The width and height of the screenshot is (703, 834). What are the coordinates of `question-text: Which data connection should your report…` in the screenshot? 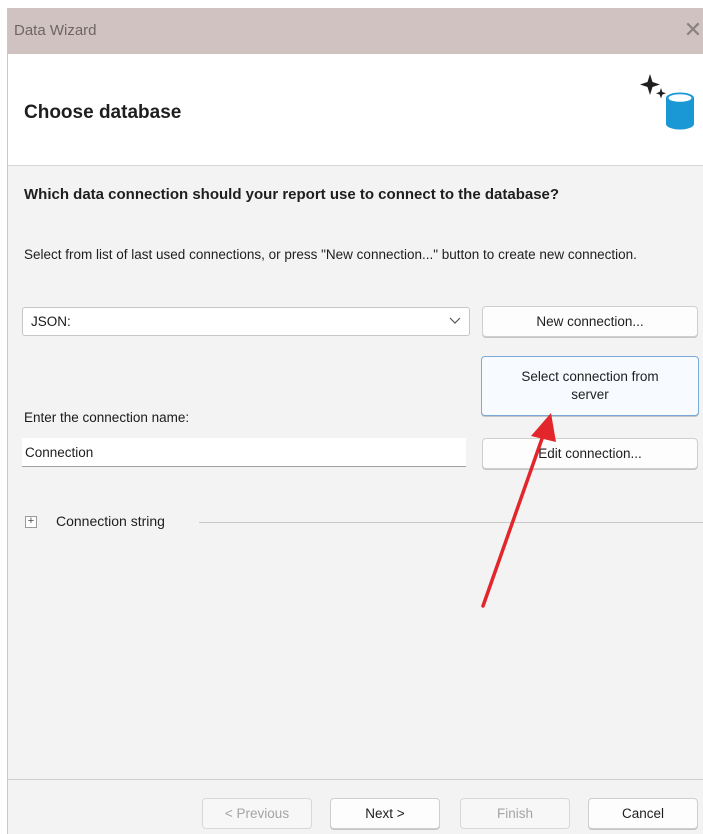 It's located at (292, 194).